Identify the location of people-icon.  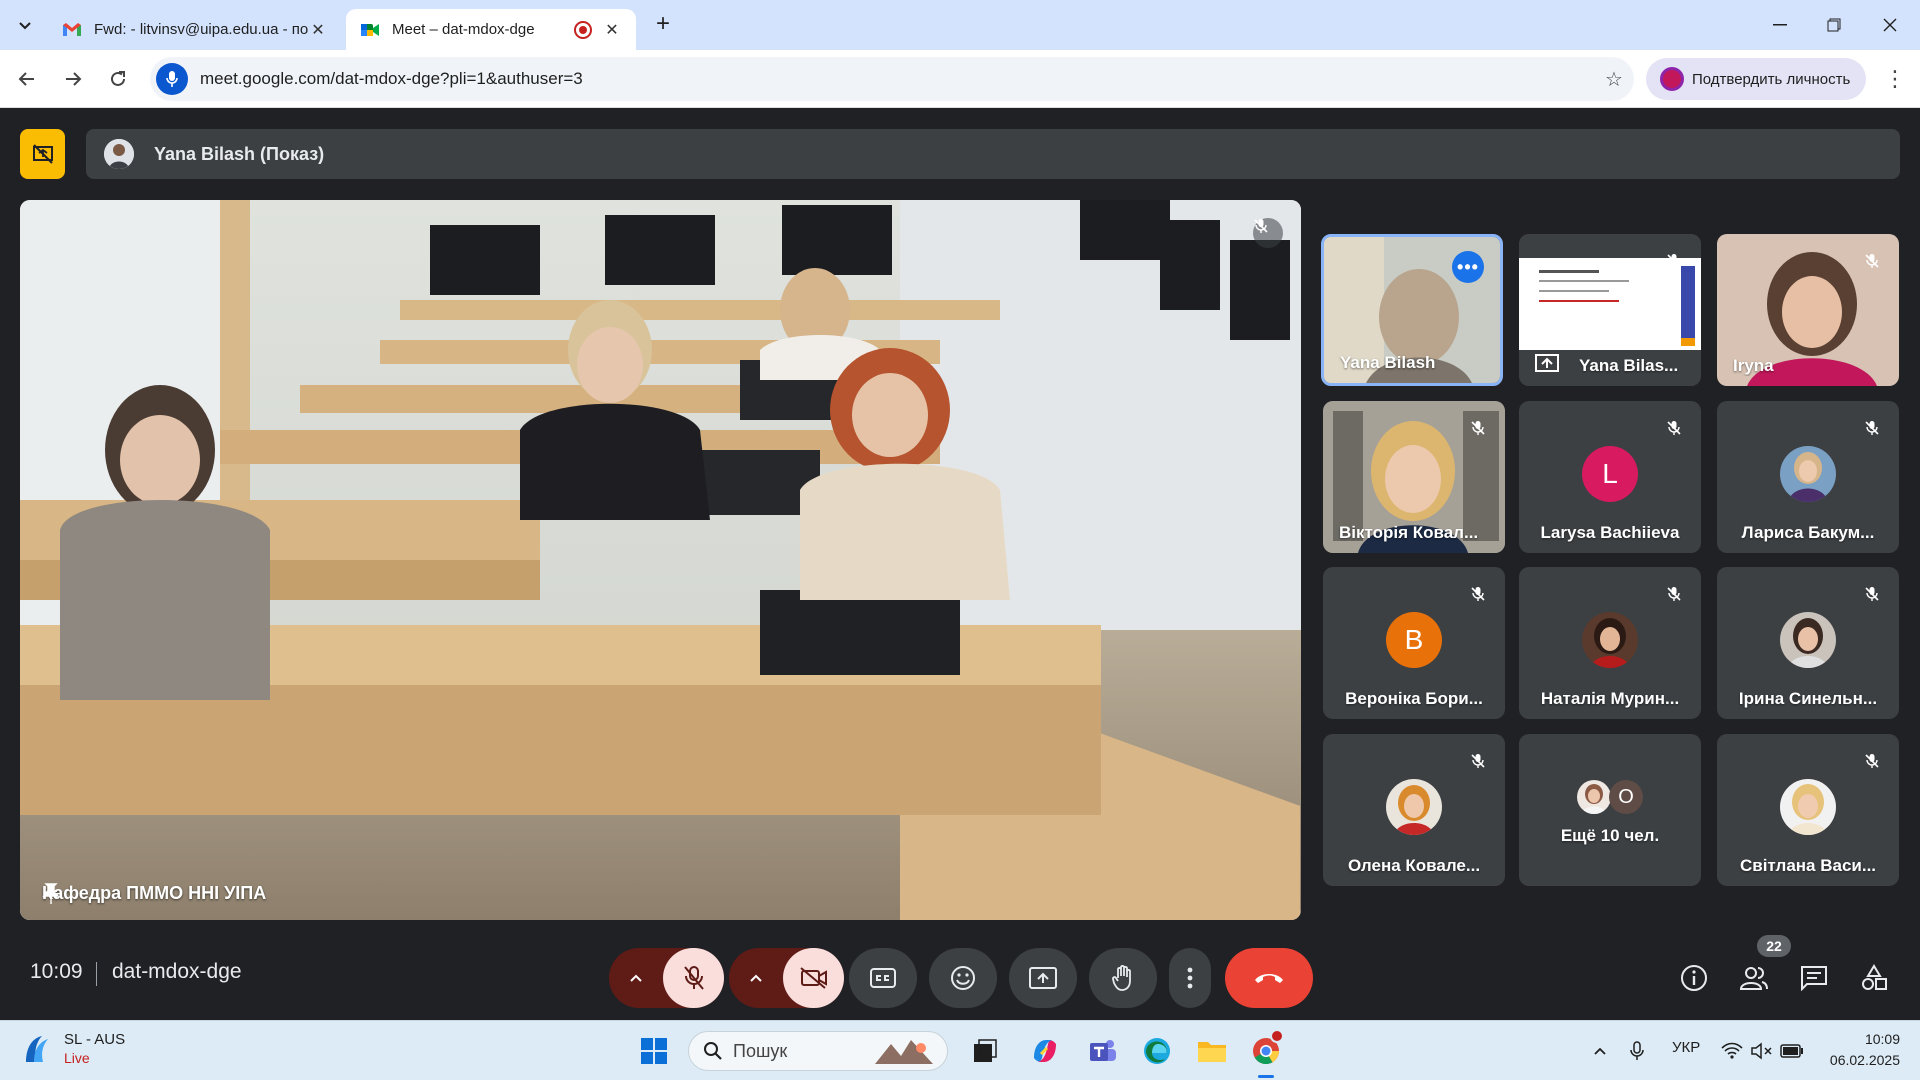
(1753, 978).